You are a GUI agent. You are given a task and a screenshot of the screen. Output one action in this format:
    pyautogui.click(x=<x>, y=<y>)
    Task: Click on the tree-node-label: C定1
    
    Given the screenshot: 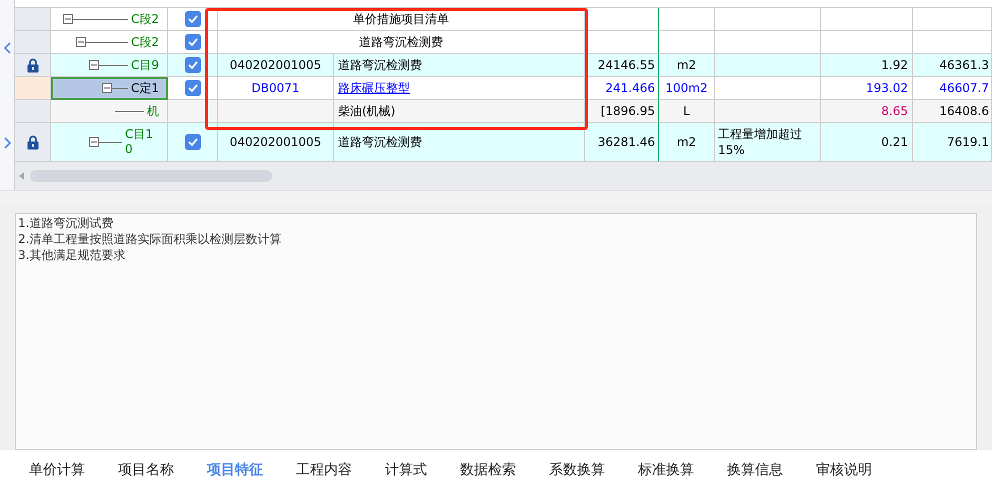 What is the action you would take?
    pyautogui.click(x=144, y=88)
    